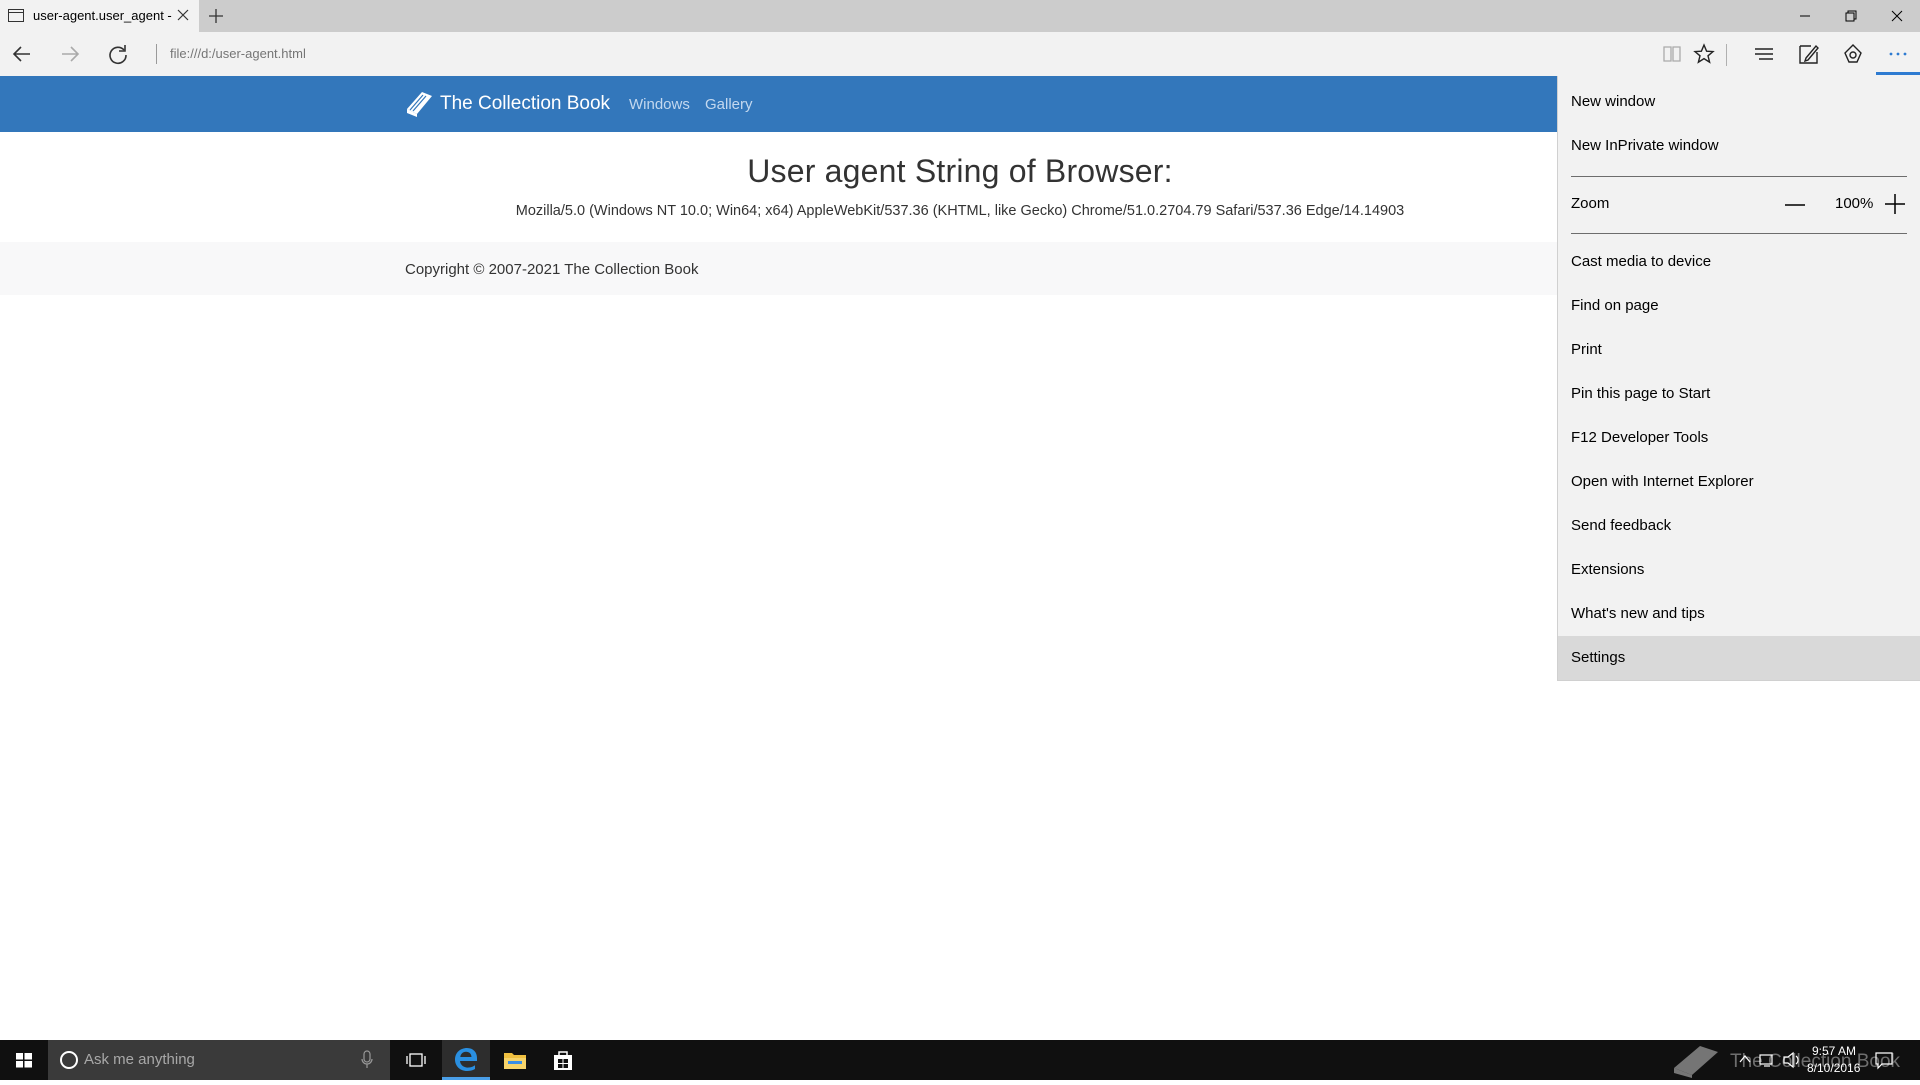 This screenshot has width=1920, height=1085. I want to click on menu-item-new-window: New window, so click(1739, 102).